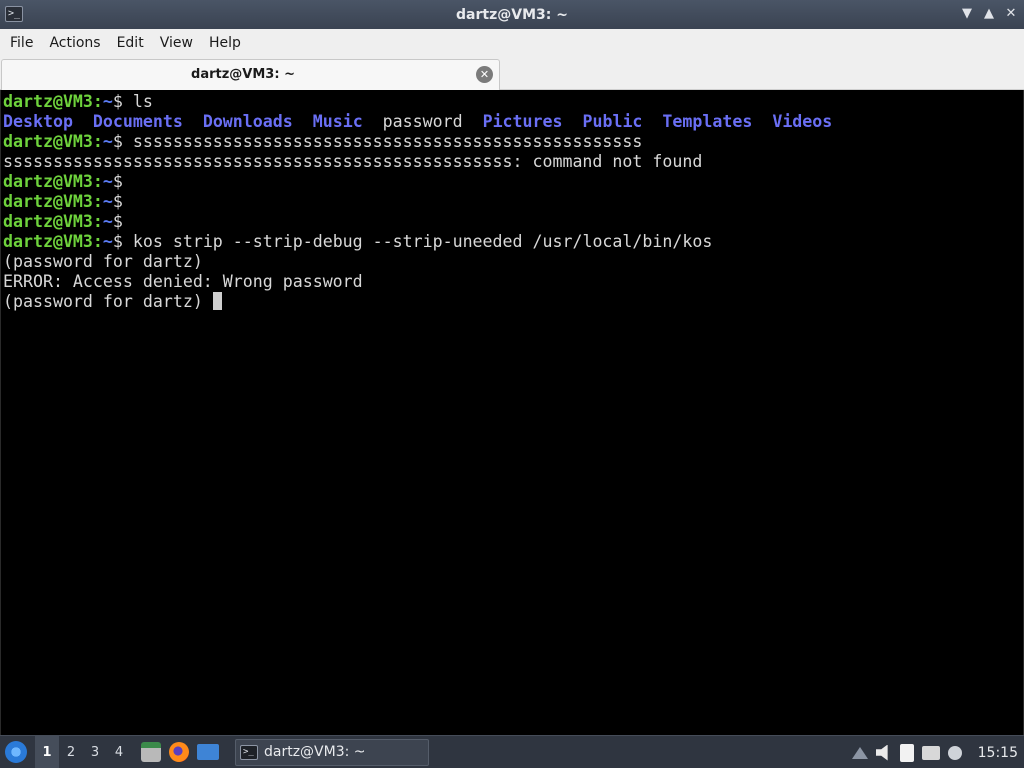 The image size is (1024, 768). I want to click on desktop-3-button: 3, so click(95, 752).